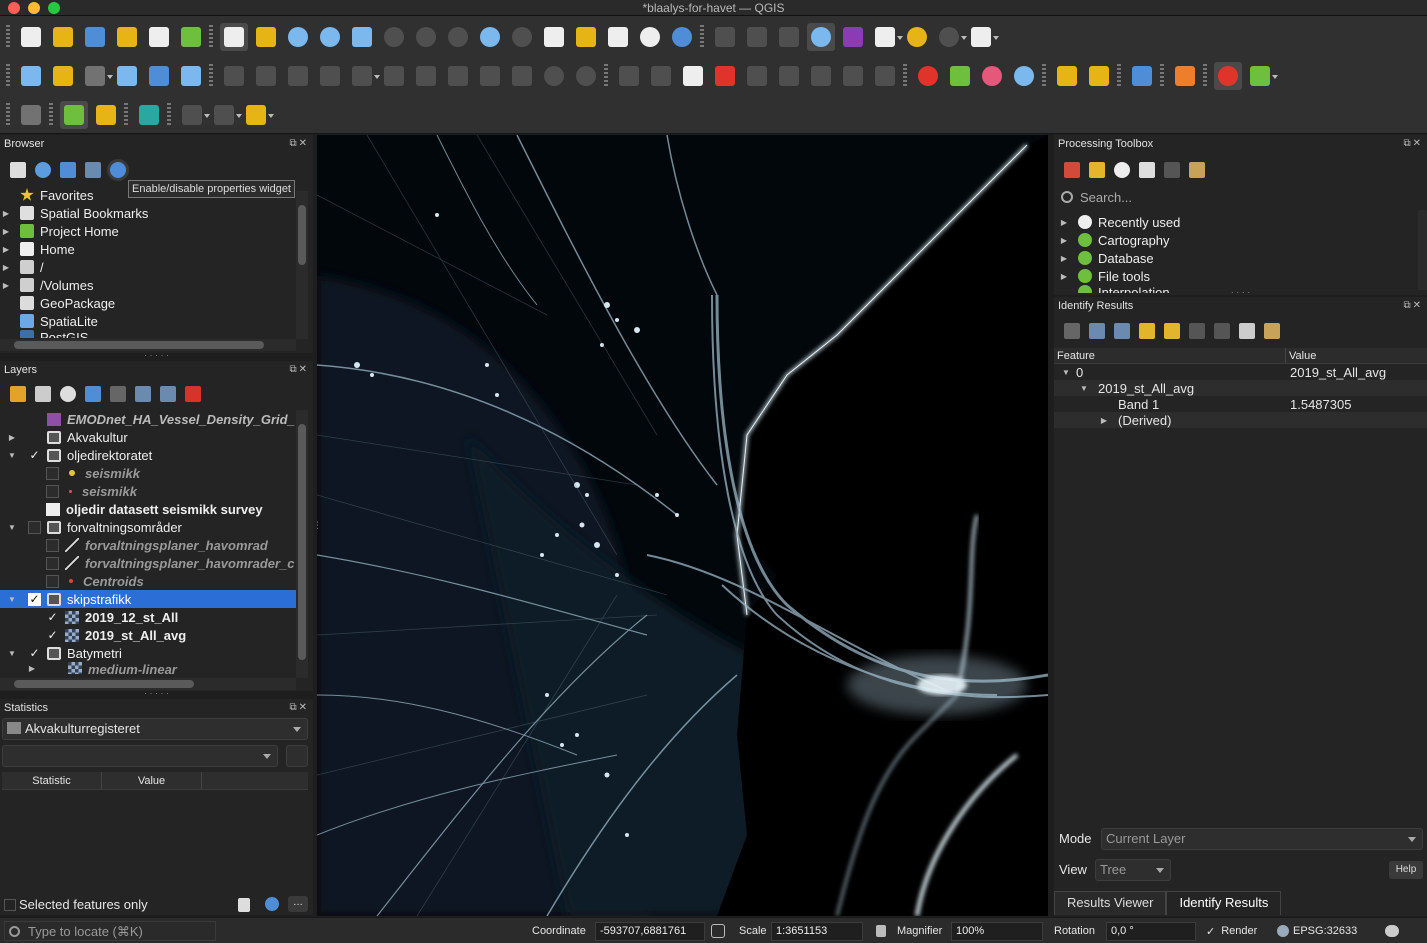  Describe the element at coordinates (789, 37) in the screenshot. I see `field-calculator-button` at that location.